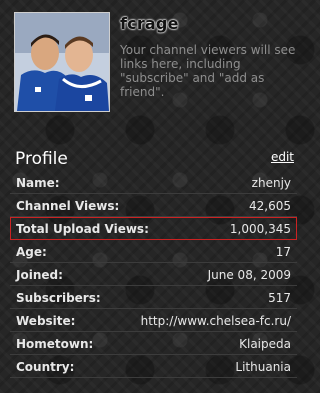 The width and height of the screenshot is (320, 393). I want to click on profile-row-channel-views: Channel Views: 42,605, so click(153, 205).